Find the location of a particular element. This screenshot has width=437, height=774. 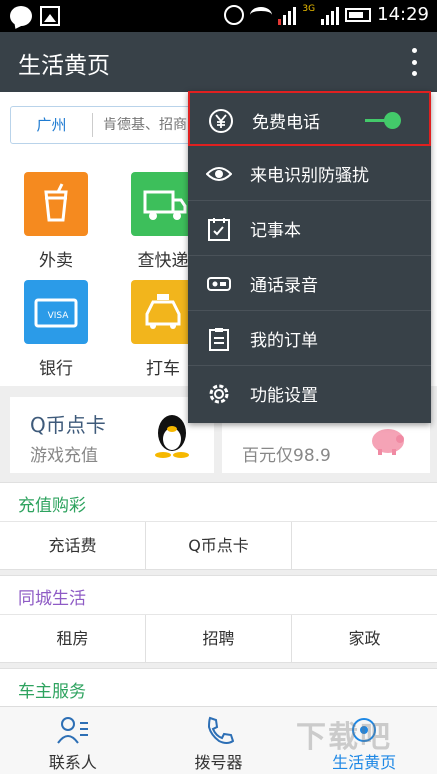

promo-title: Q币点卡 is located at coordinates (68, 425).